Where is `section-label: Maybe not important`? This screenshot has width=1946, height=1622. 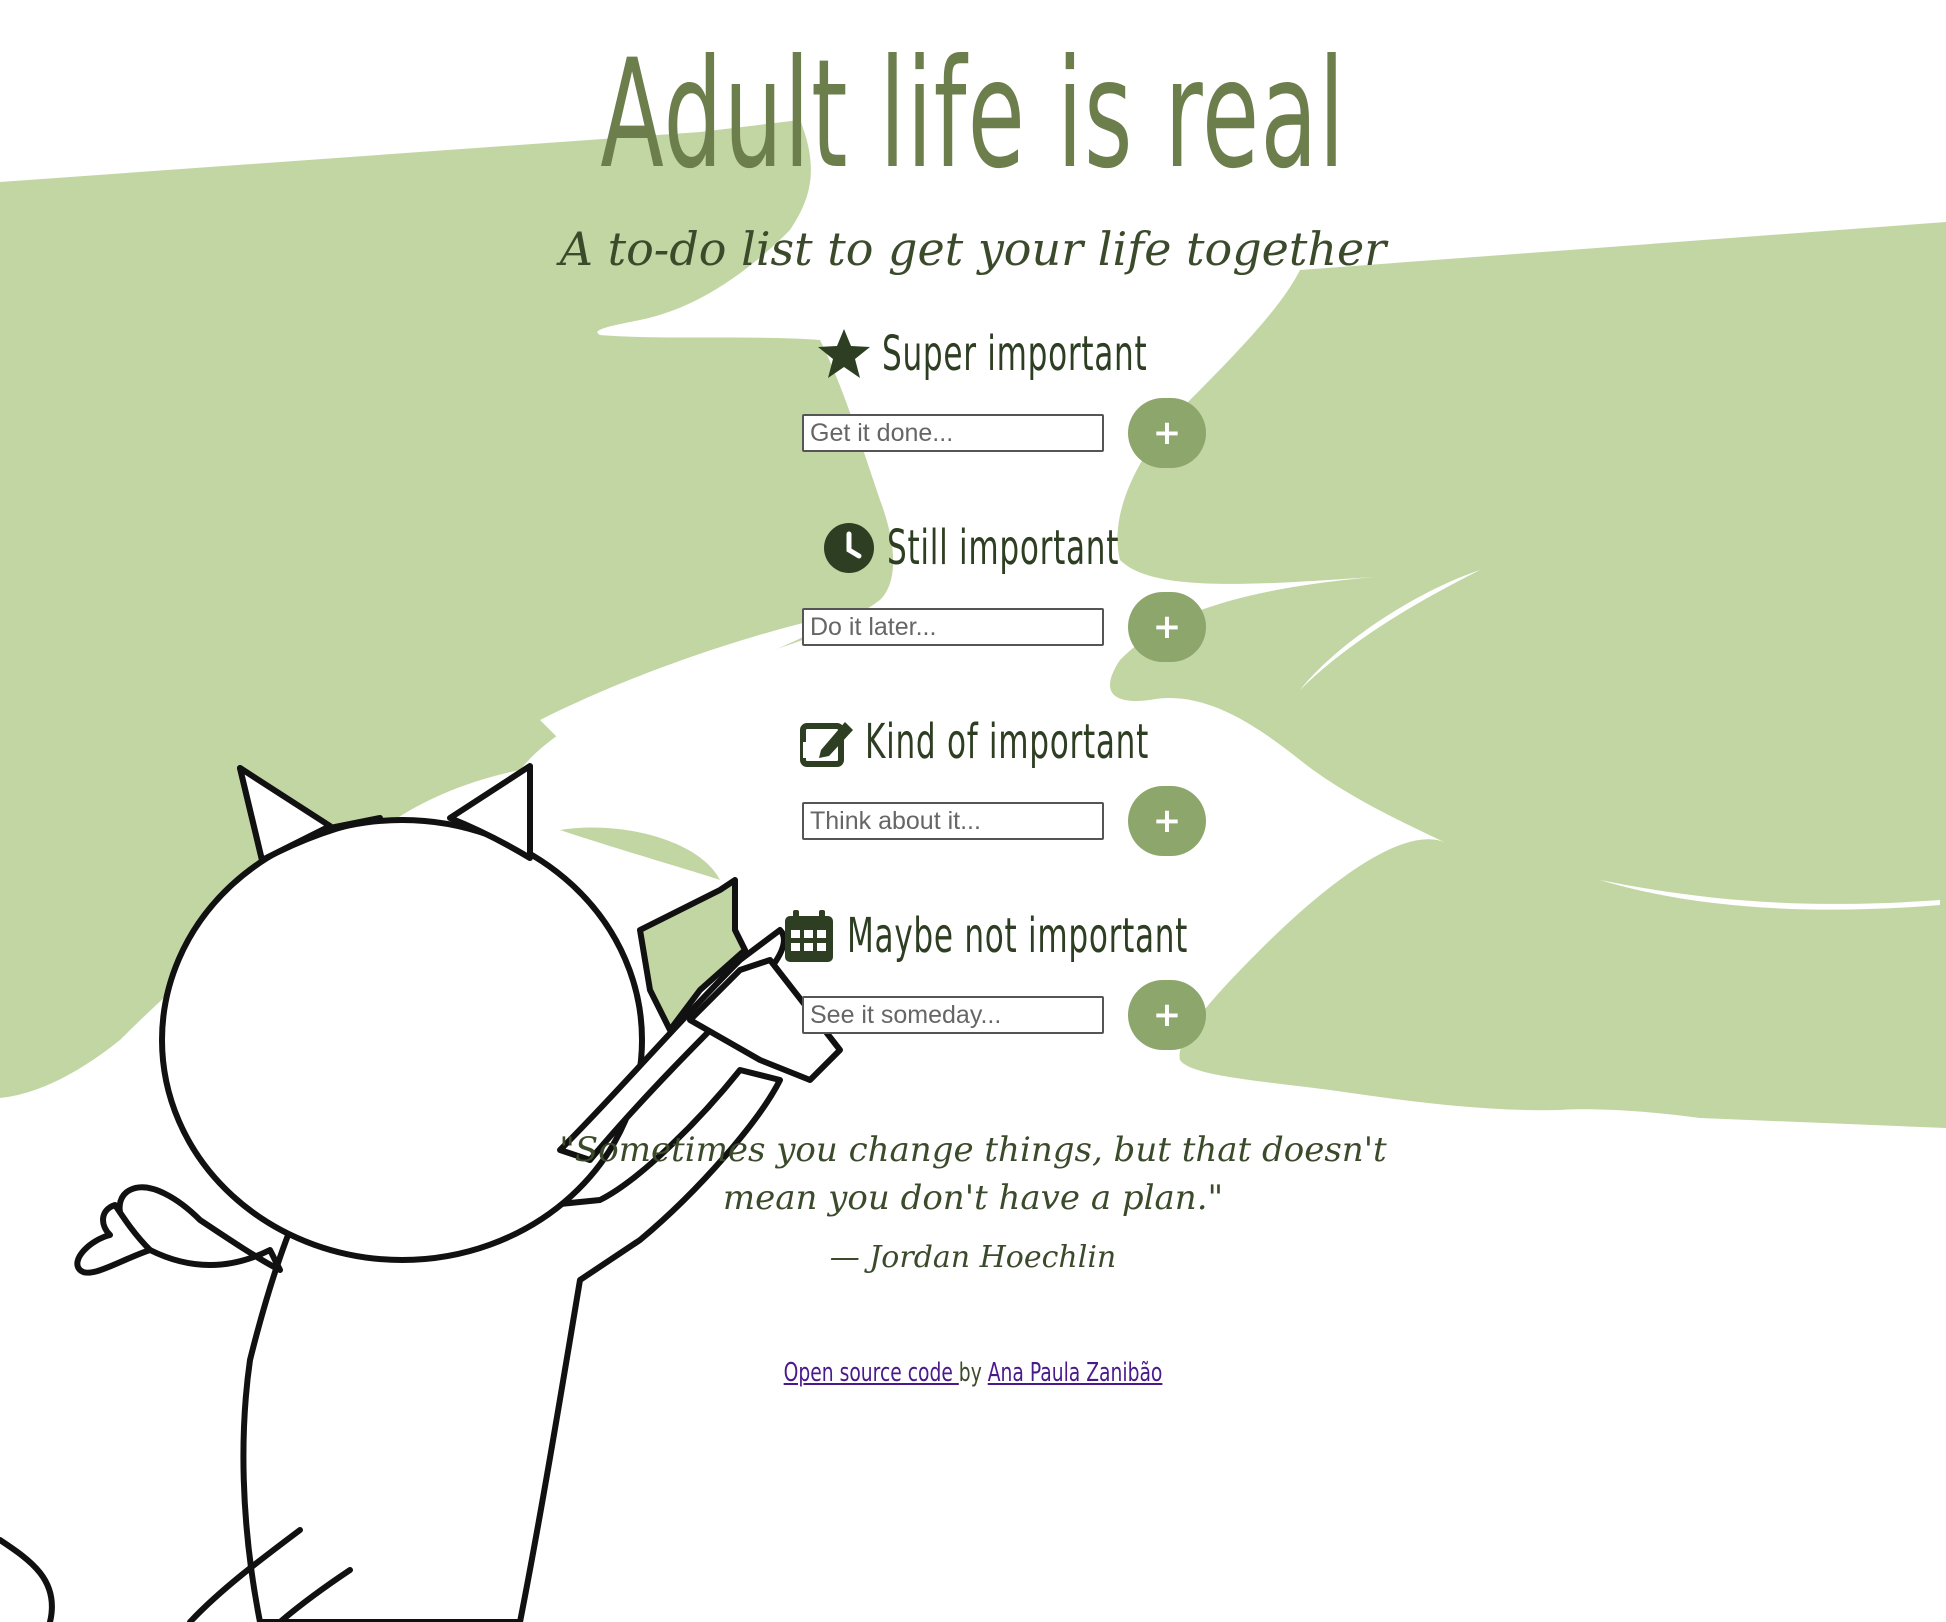
section-label: Maybe not important is located at coordinates (1018, 936).